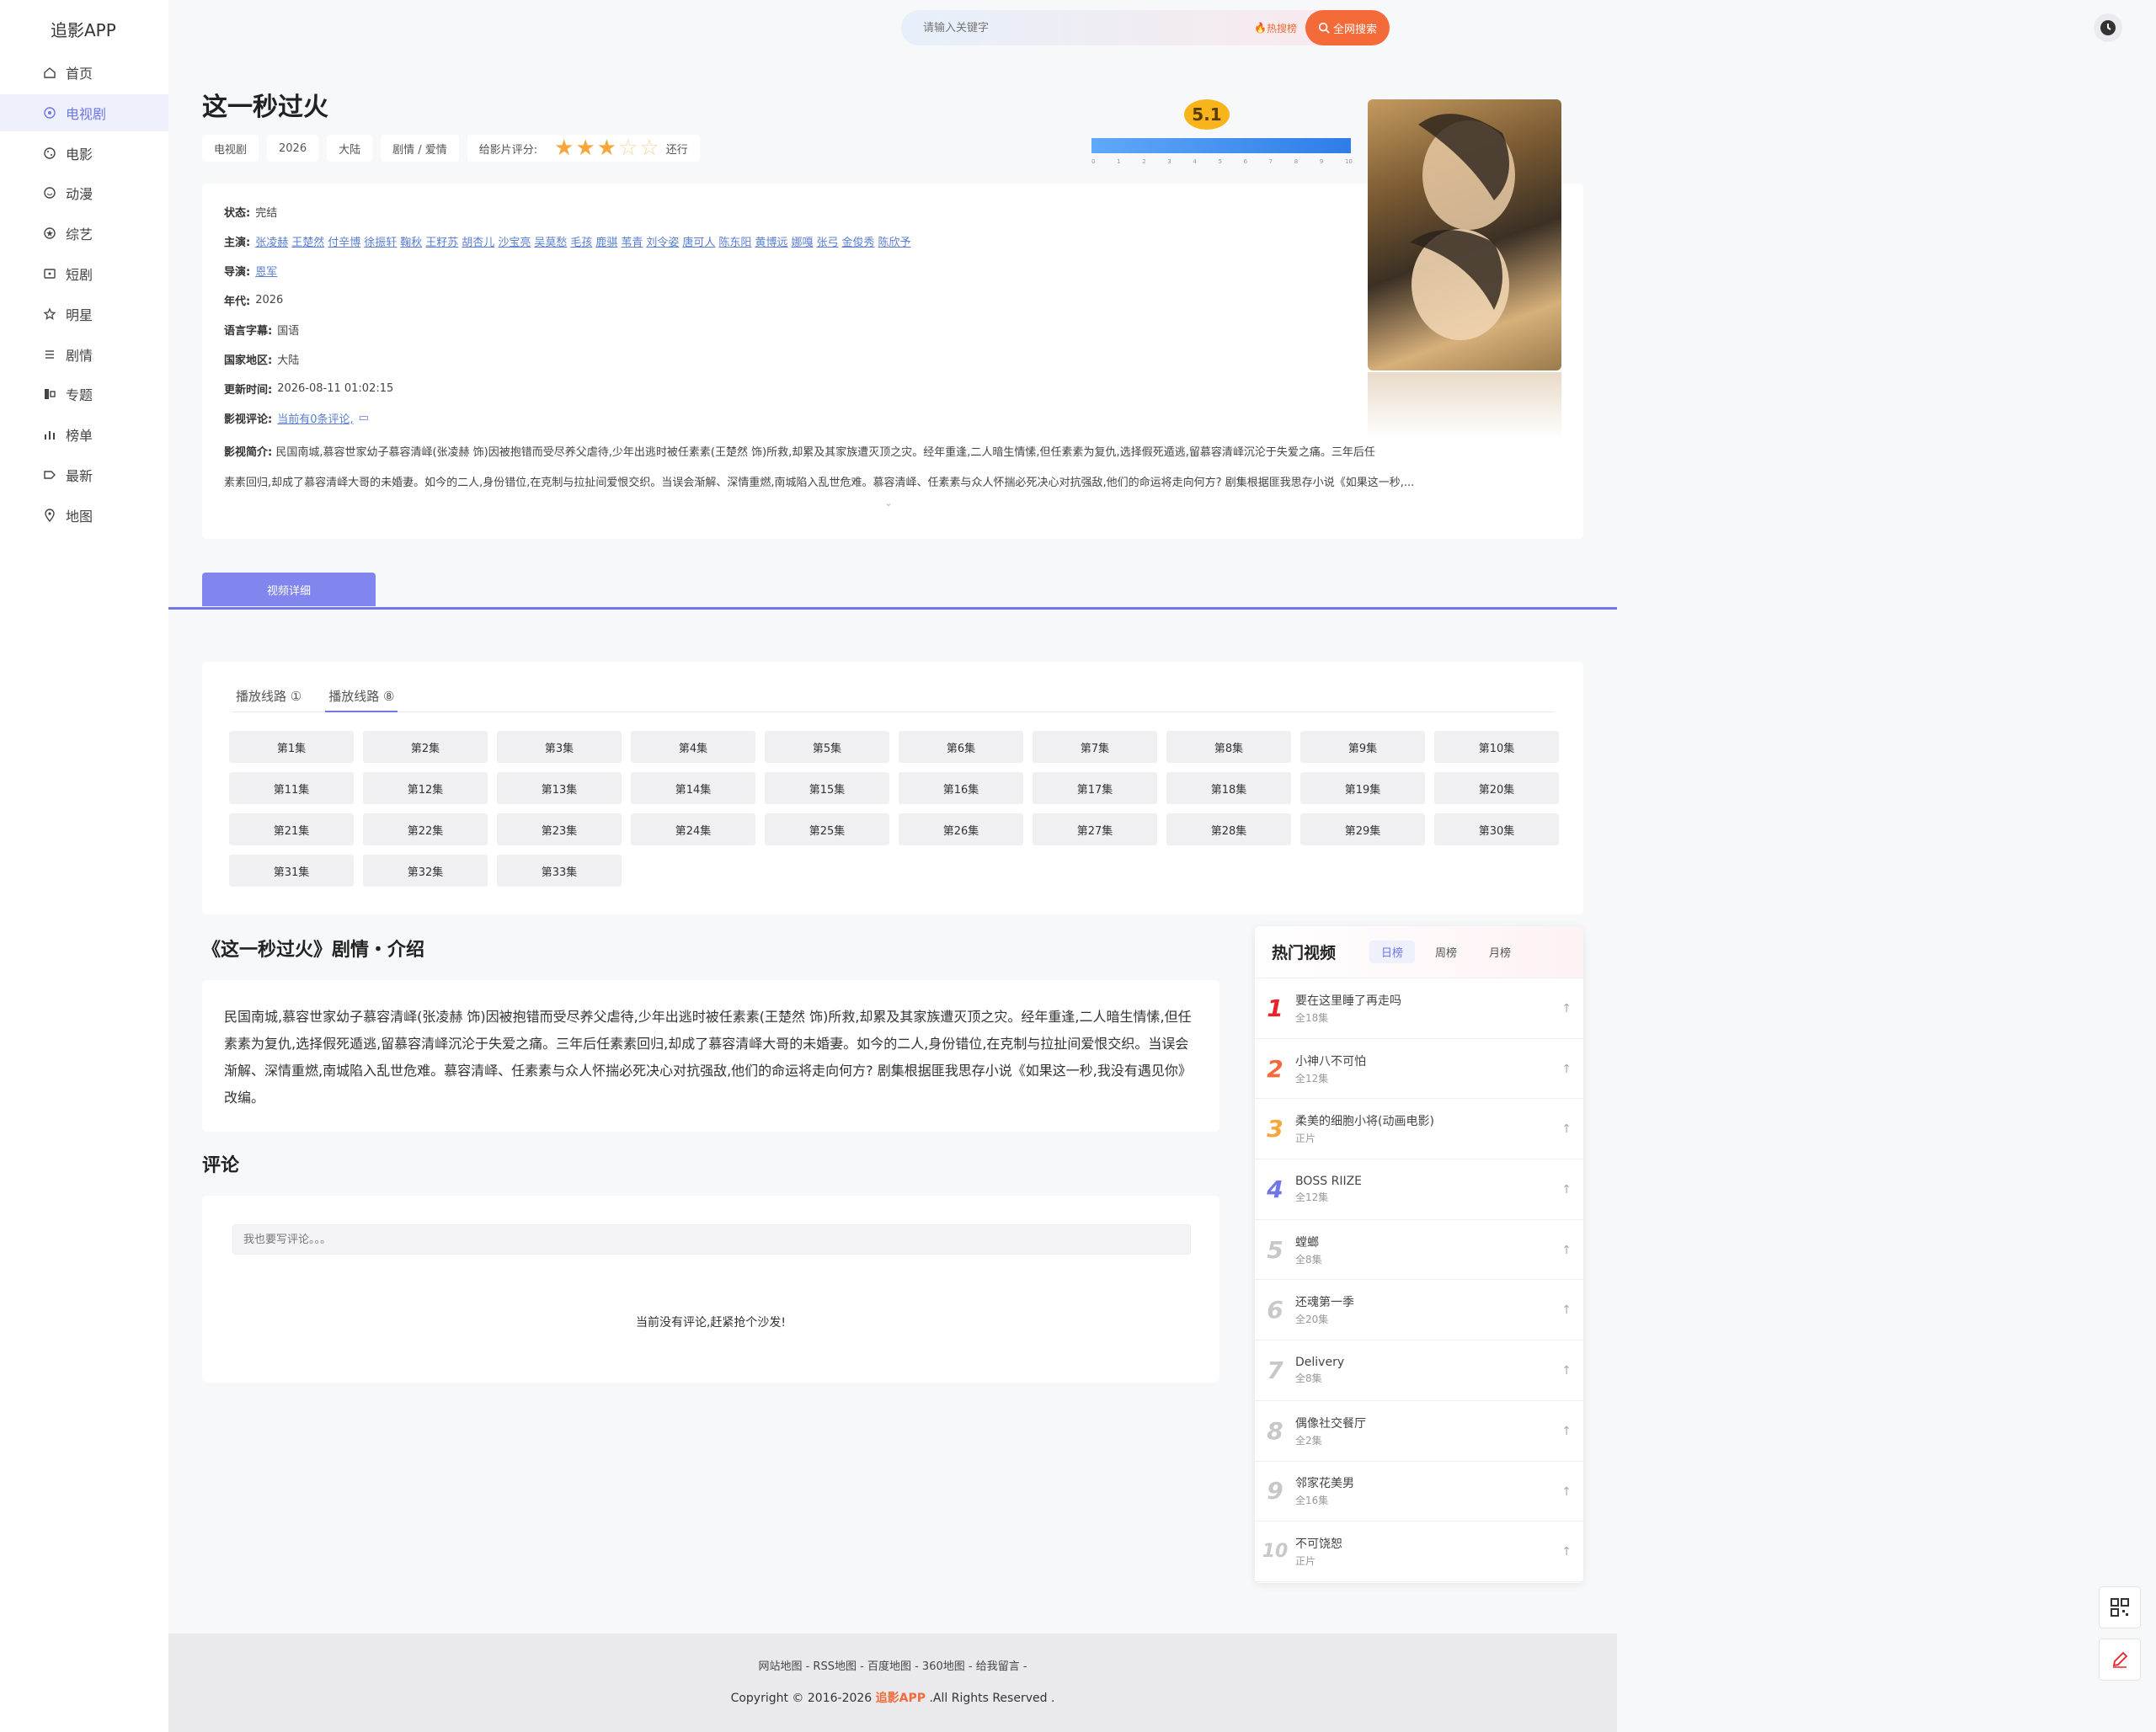 The width and height of the screenshot is (2156, 1732). What do you see at coordinates (889, 1666) in the screenshot?
I see `footer-link: 百度地图` at bounding box center [889, 1666].